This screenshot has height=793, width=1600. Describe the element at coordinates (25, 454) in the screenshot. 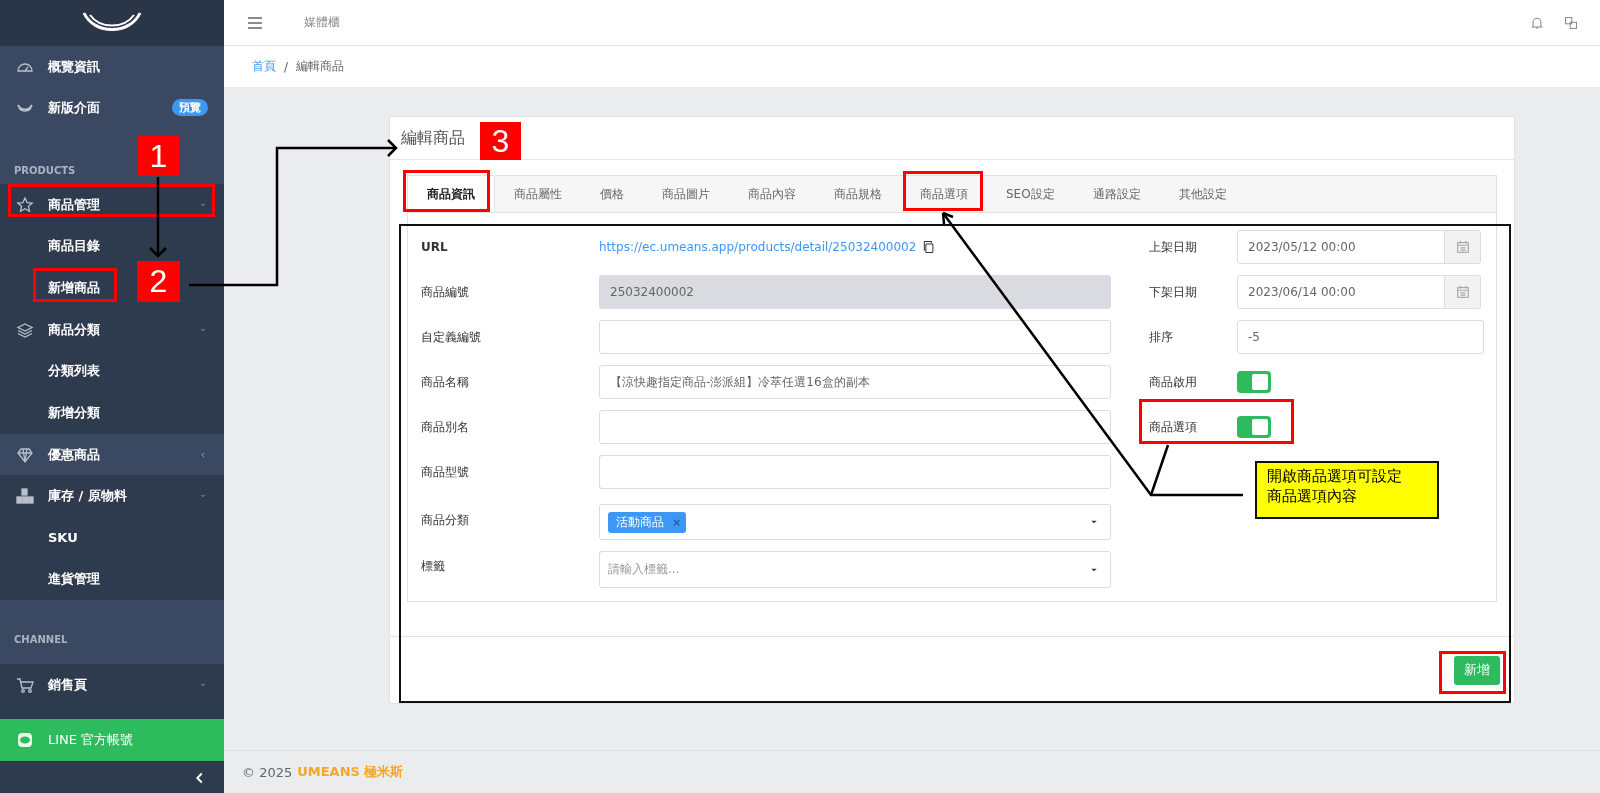

I see `diamond-icon` at that location.